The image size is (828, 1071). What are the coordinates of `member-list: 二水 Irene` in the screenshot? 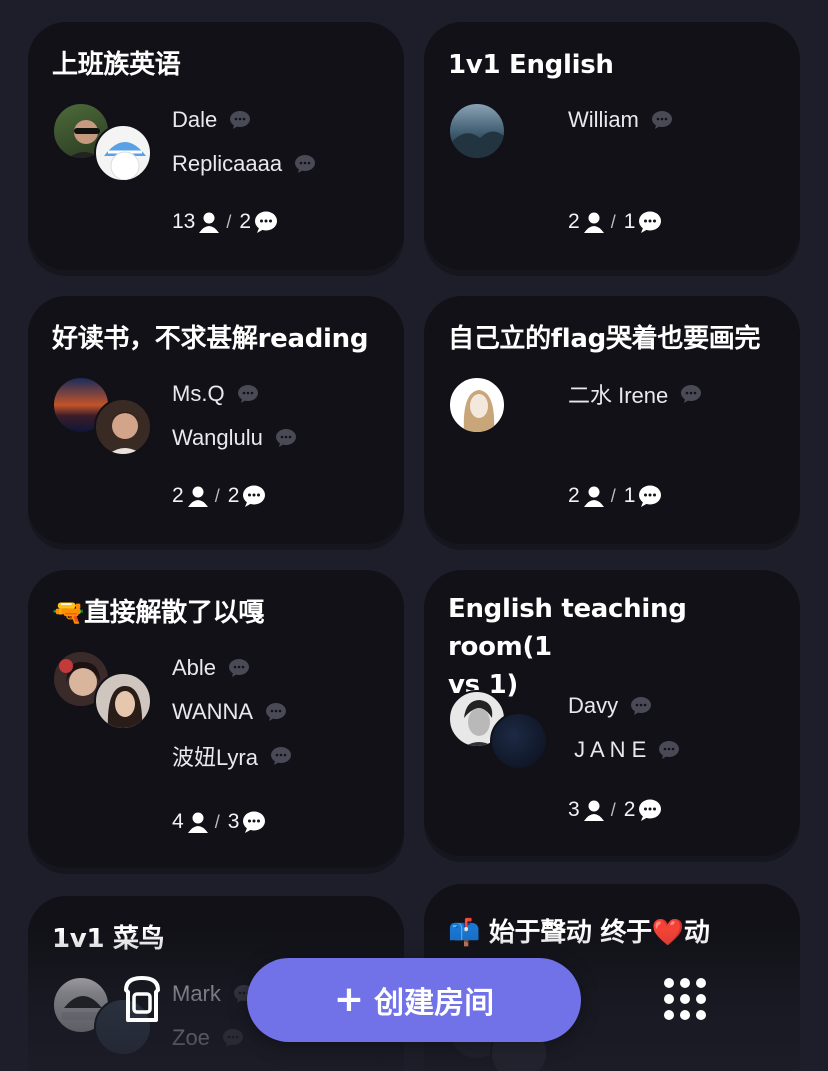 It's located at (635, 394).